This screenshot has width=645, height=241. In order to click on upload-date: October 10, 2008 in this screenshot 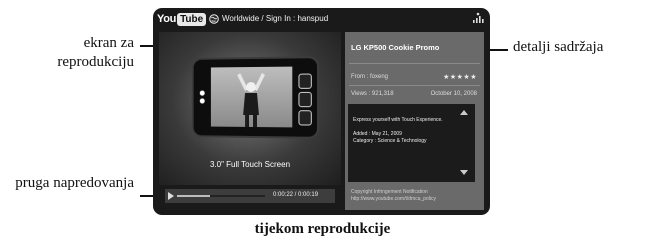, I will do `click(453, 94)`.